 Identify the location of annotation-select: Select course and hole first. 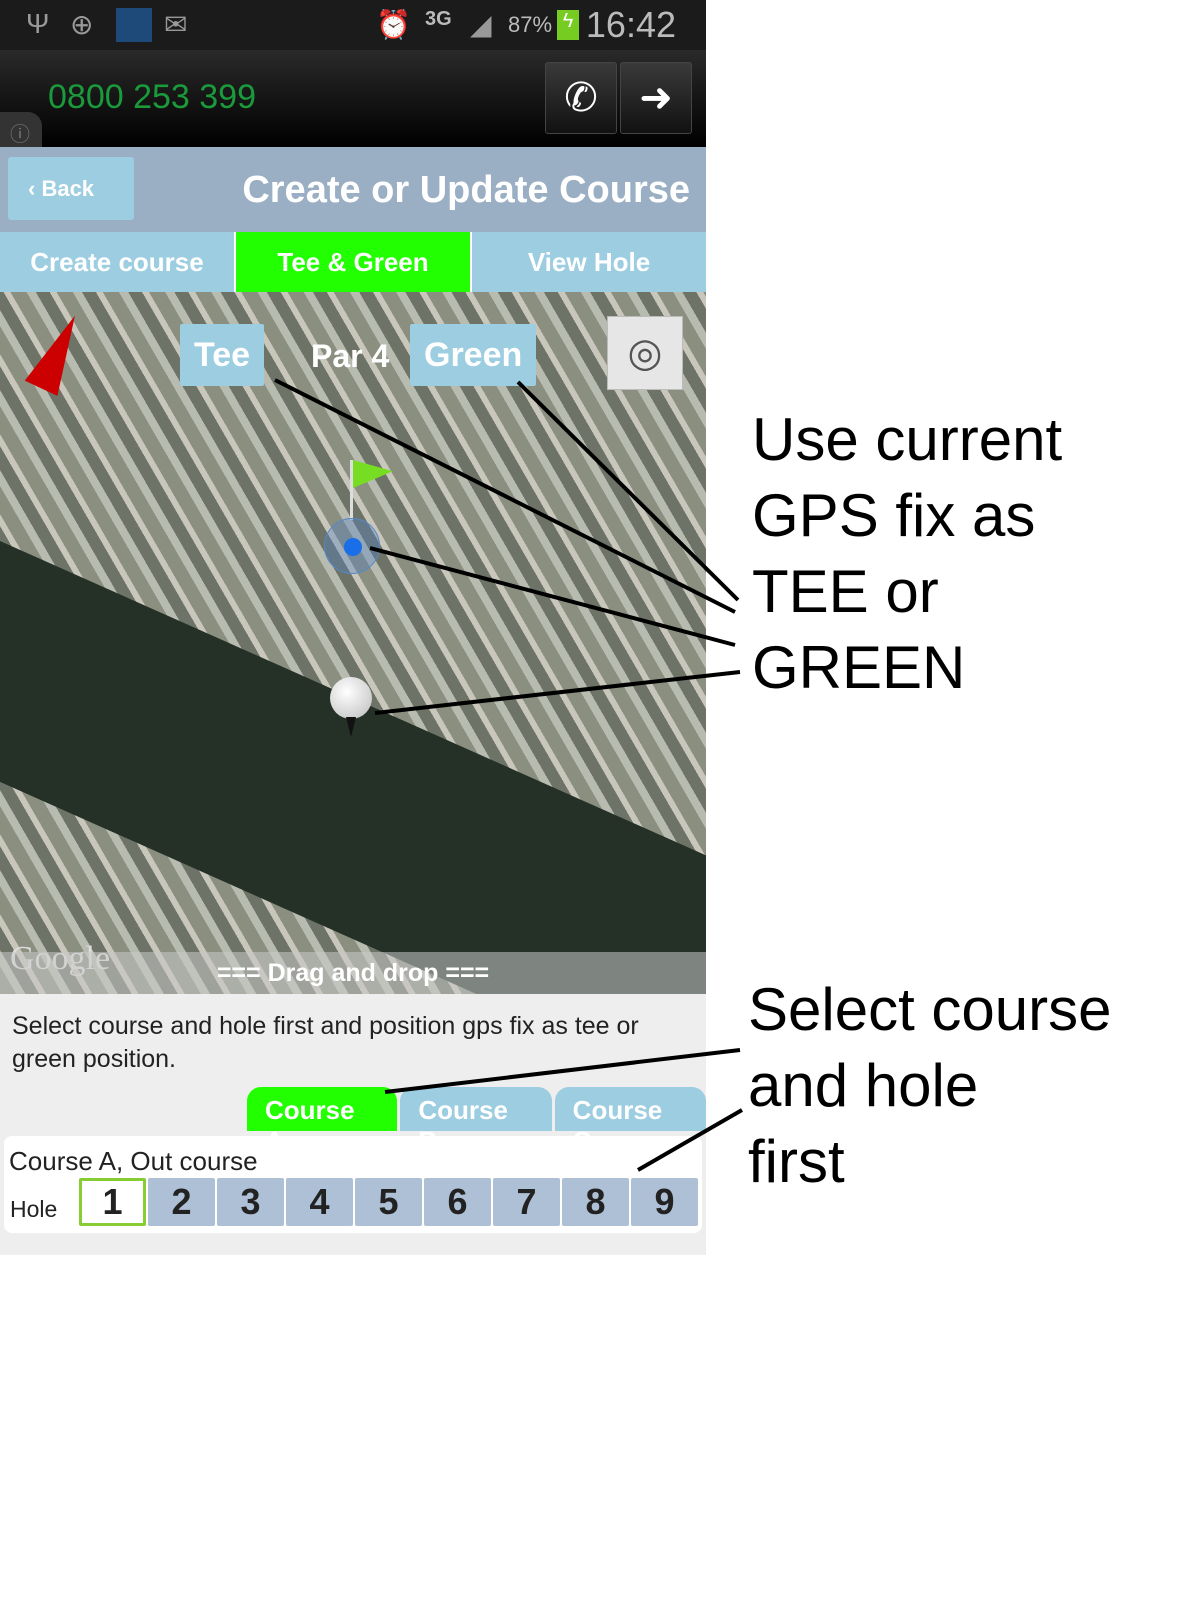
(930, 1086).